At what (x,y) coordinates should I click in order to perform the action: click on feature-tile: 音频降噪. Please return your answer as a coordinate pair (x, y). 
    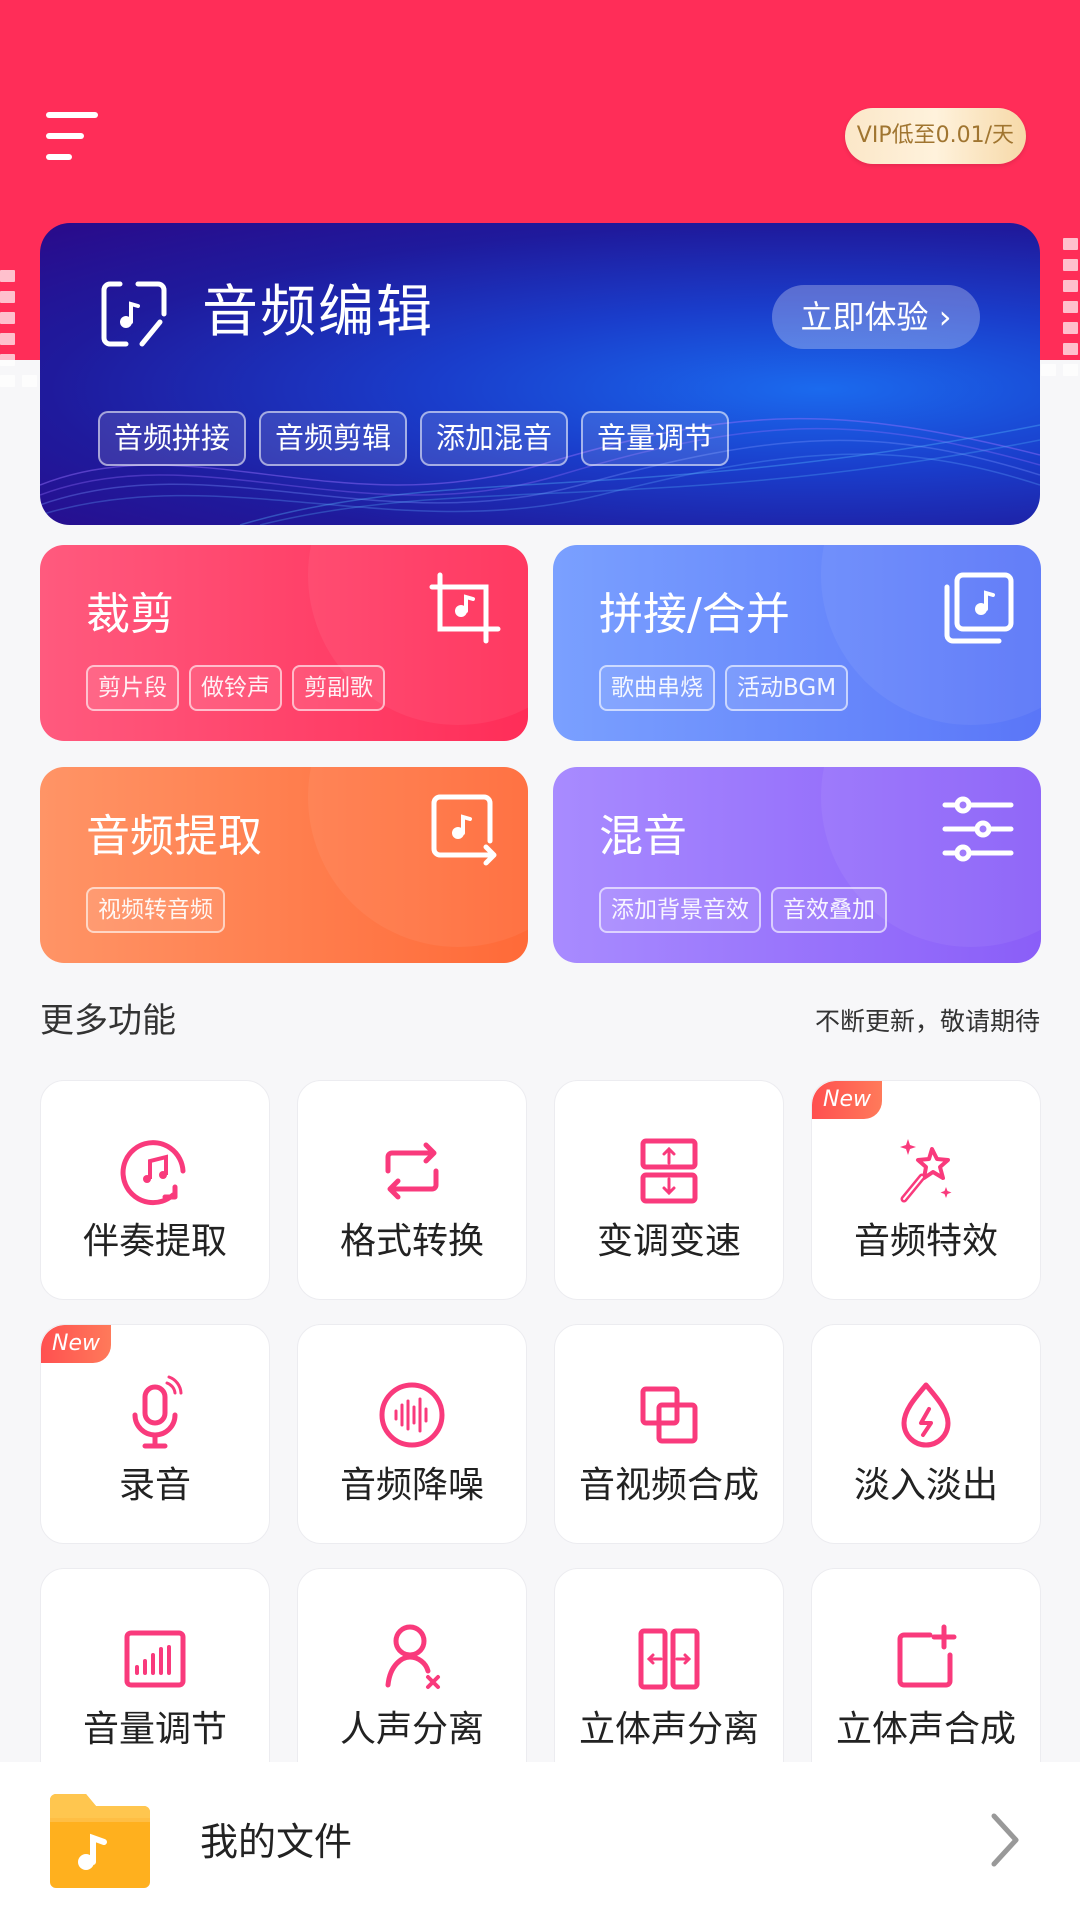
    Looking at the image, I should click on (412, 1434).